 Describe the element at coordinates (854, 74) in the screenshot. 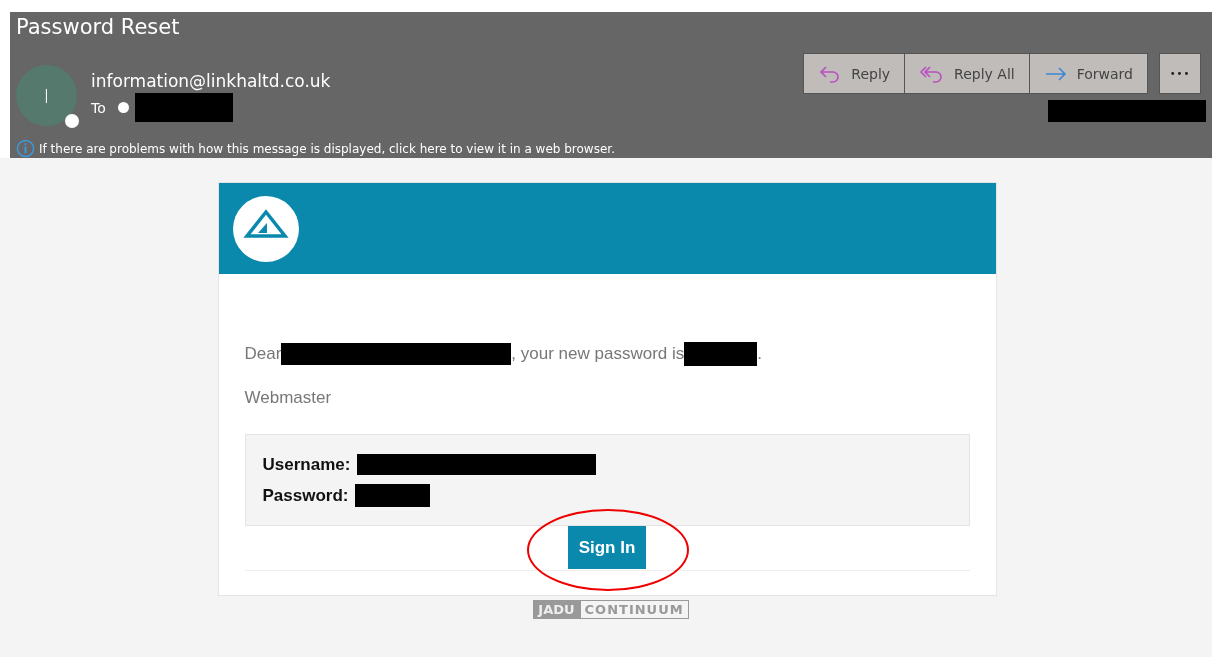

I see `reply-button: Reply` at that location.